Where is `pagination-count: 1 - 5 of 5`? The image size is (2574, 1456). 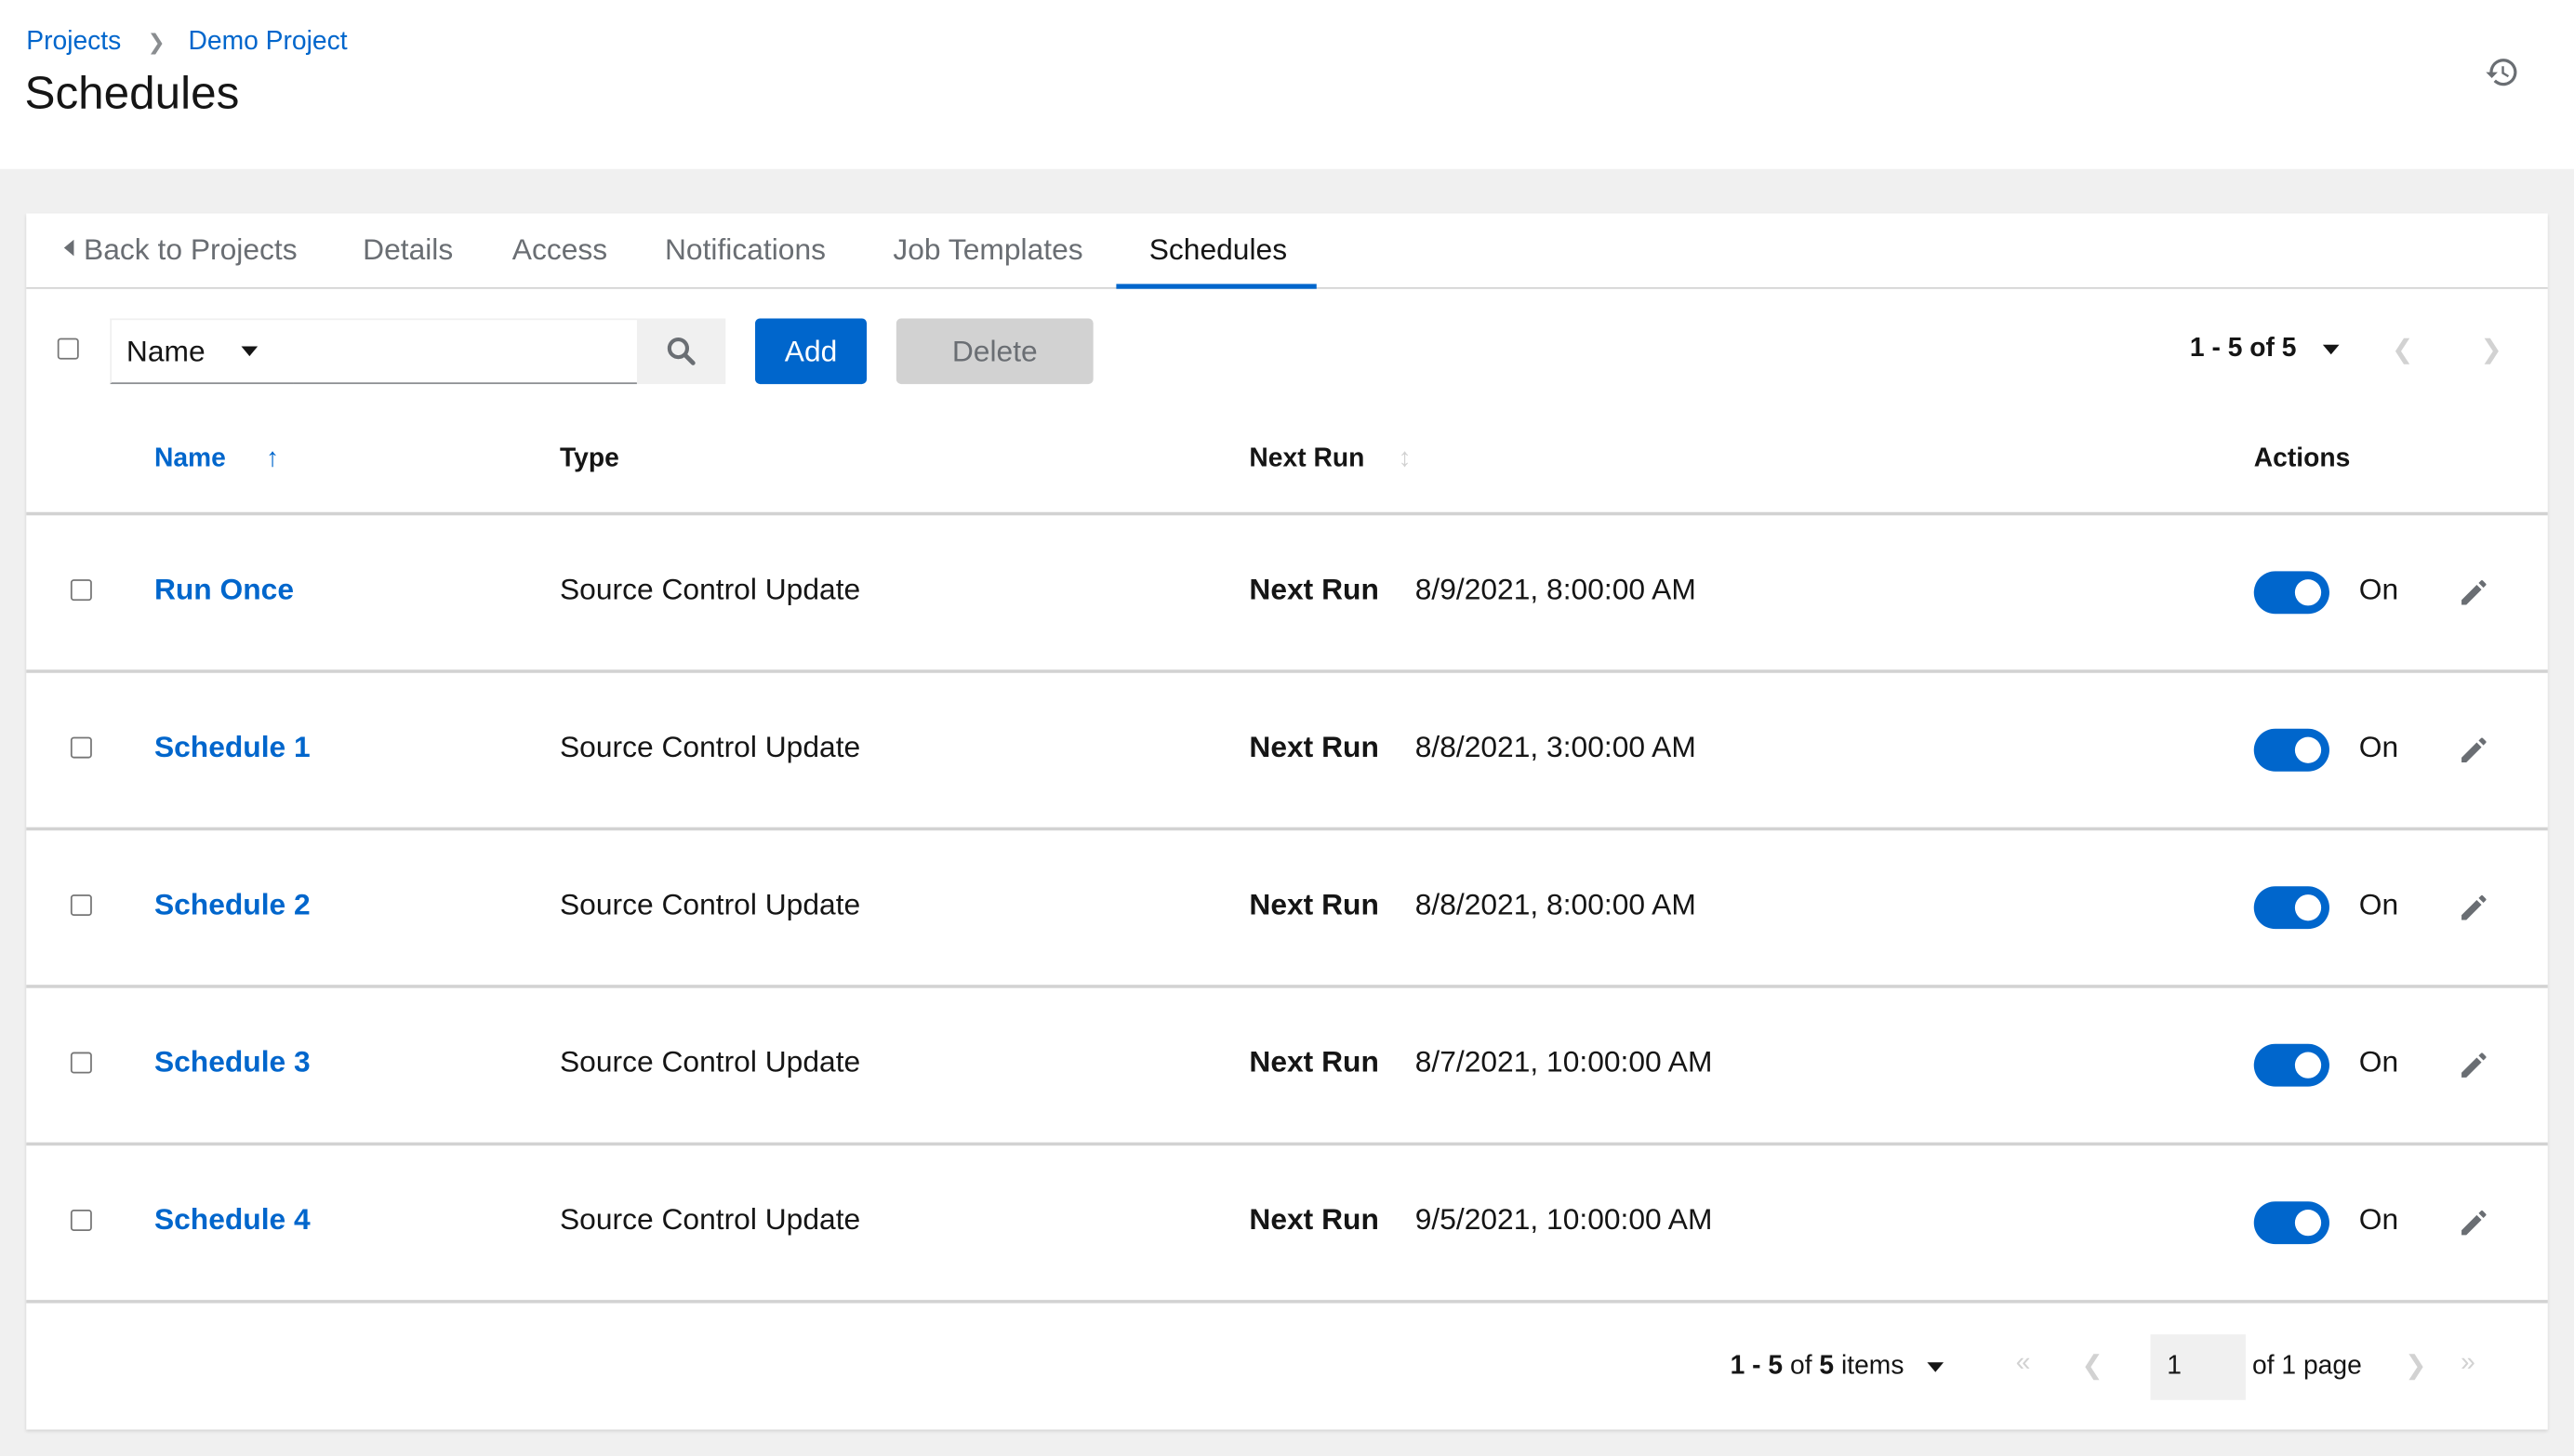 pagination-count: 1 - 5 of 5 is located at coordinates (2243, 349).